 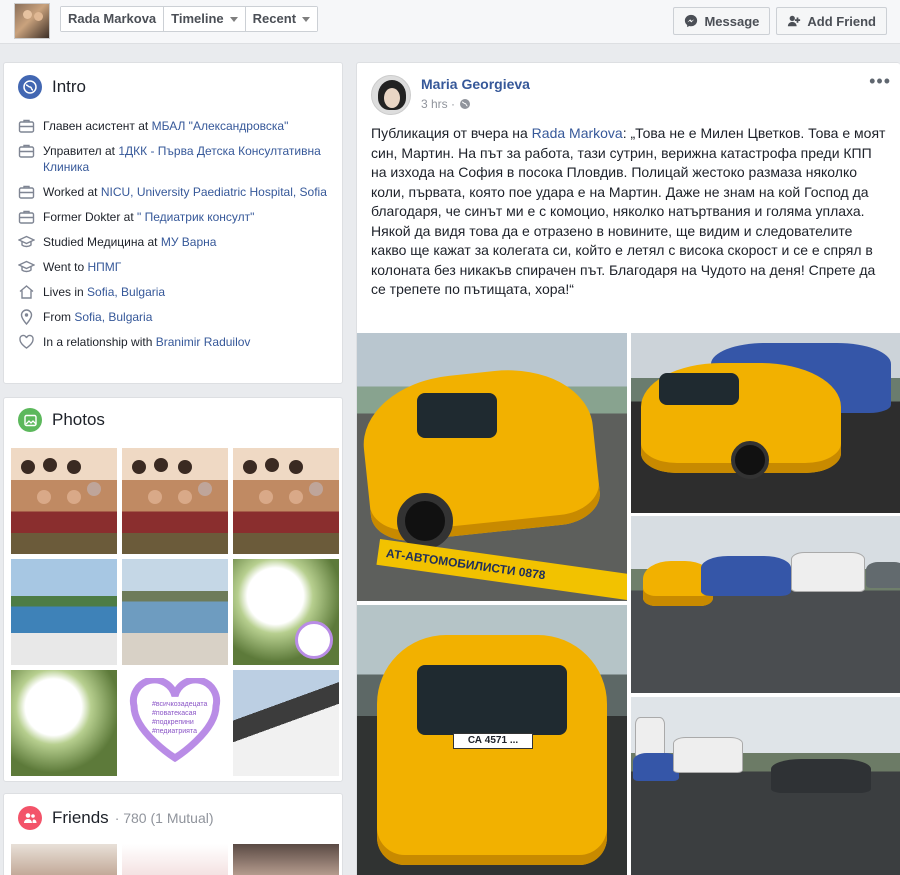 What do you see at coordinates (391, 95) in the screenshot?
I see `post-author-avatar` at bounding box center [391, 95].